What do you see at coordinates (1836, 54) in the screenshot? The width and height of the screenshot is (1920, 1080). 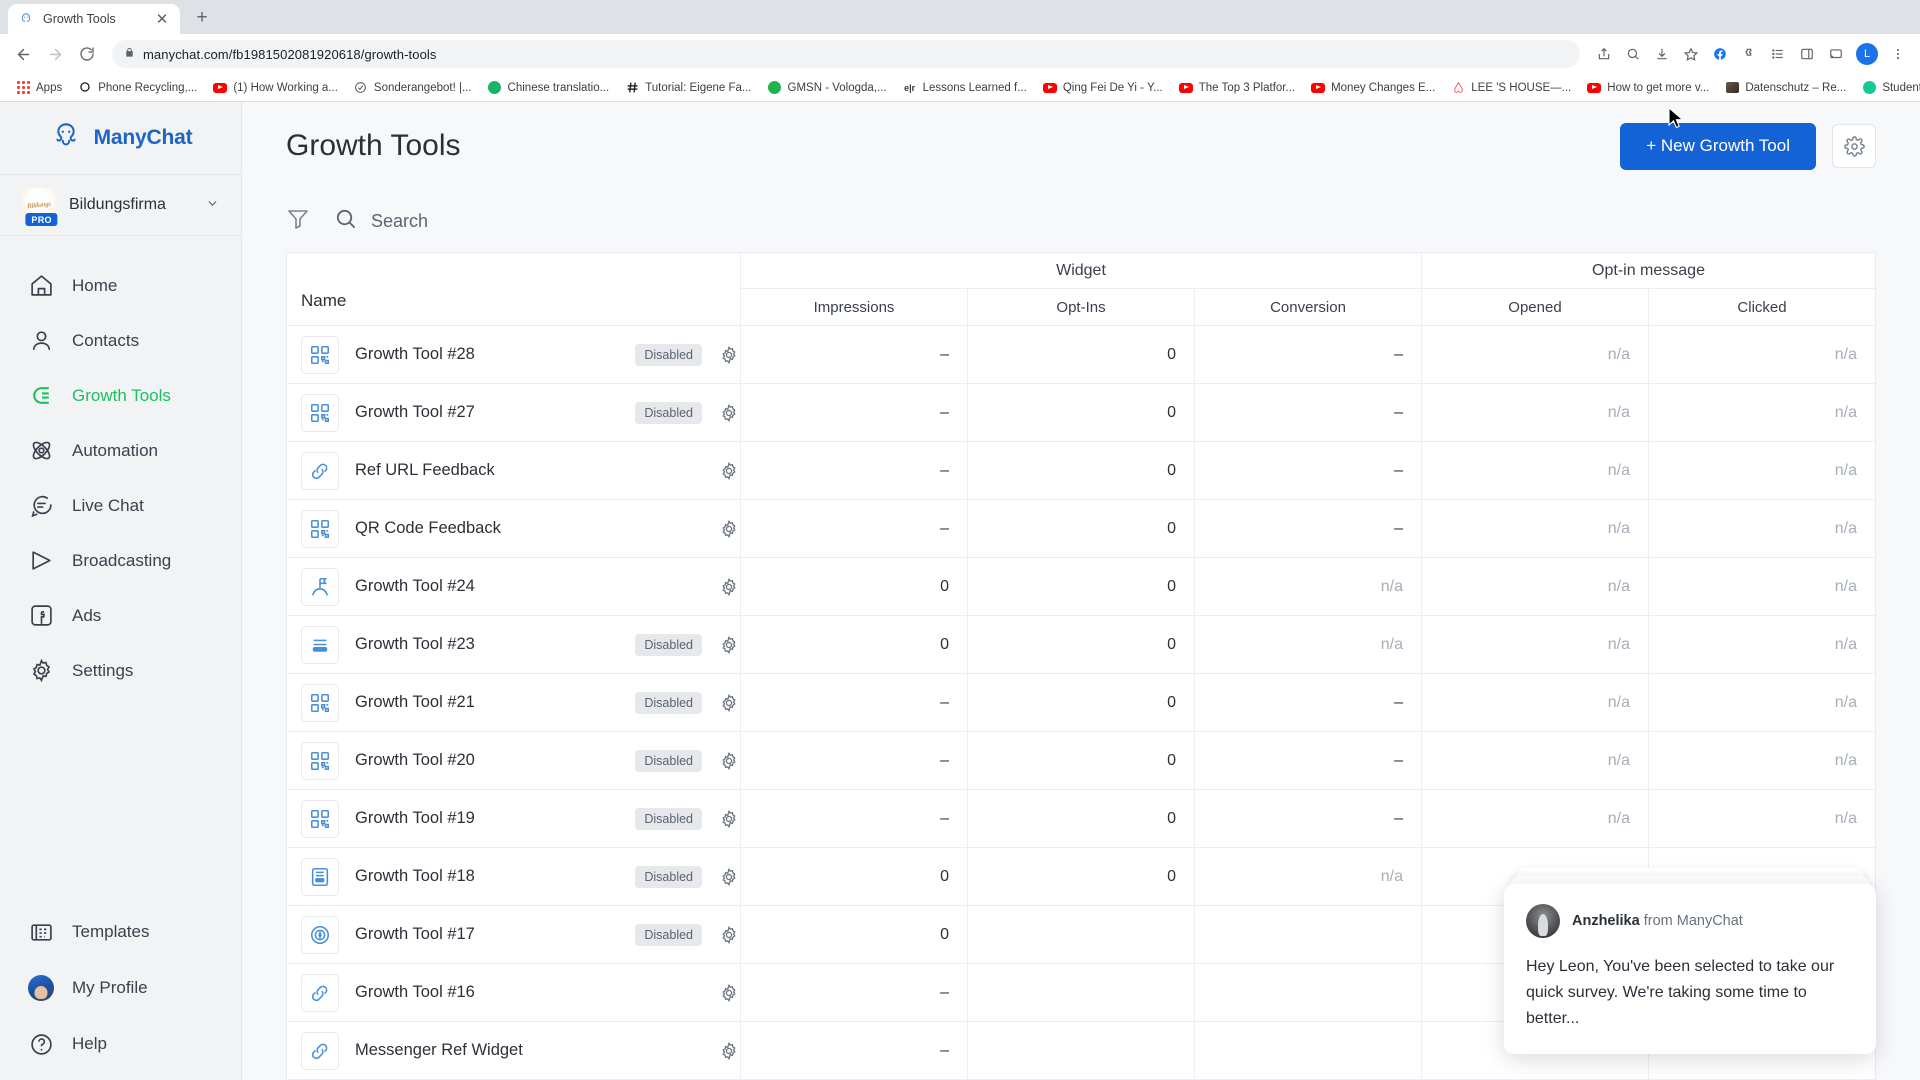 I see `cast-icon` at bounding box center [1836, 54].